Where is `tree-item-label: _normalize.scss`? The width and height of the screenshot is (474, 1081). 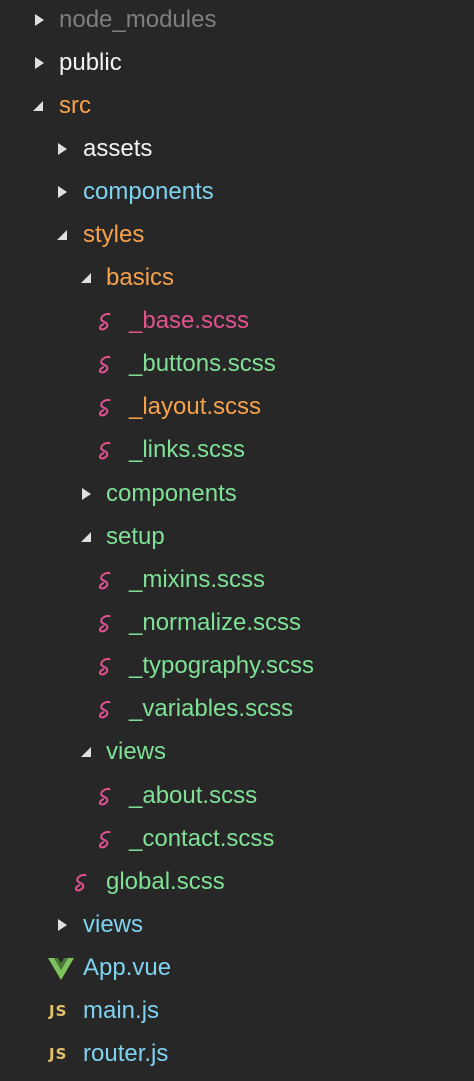
tree-item-label: _normalize.scss is located at coordinates (215, 622).